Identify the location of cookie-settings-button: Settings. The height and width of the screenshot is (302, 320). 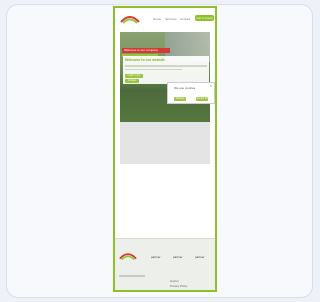
(180, 99).